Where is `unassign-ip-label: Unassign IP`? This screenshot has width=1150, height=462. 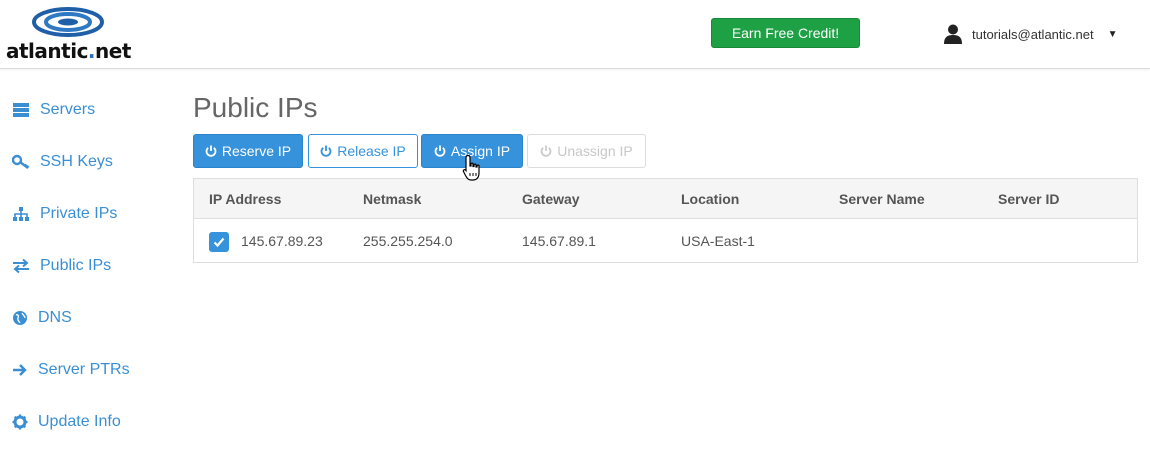 unassign-ip-label: Unassign IP is located at coordinates (595, 151).